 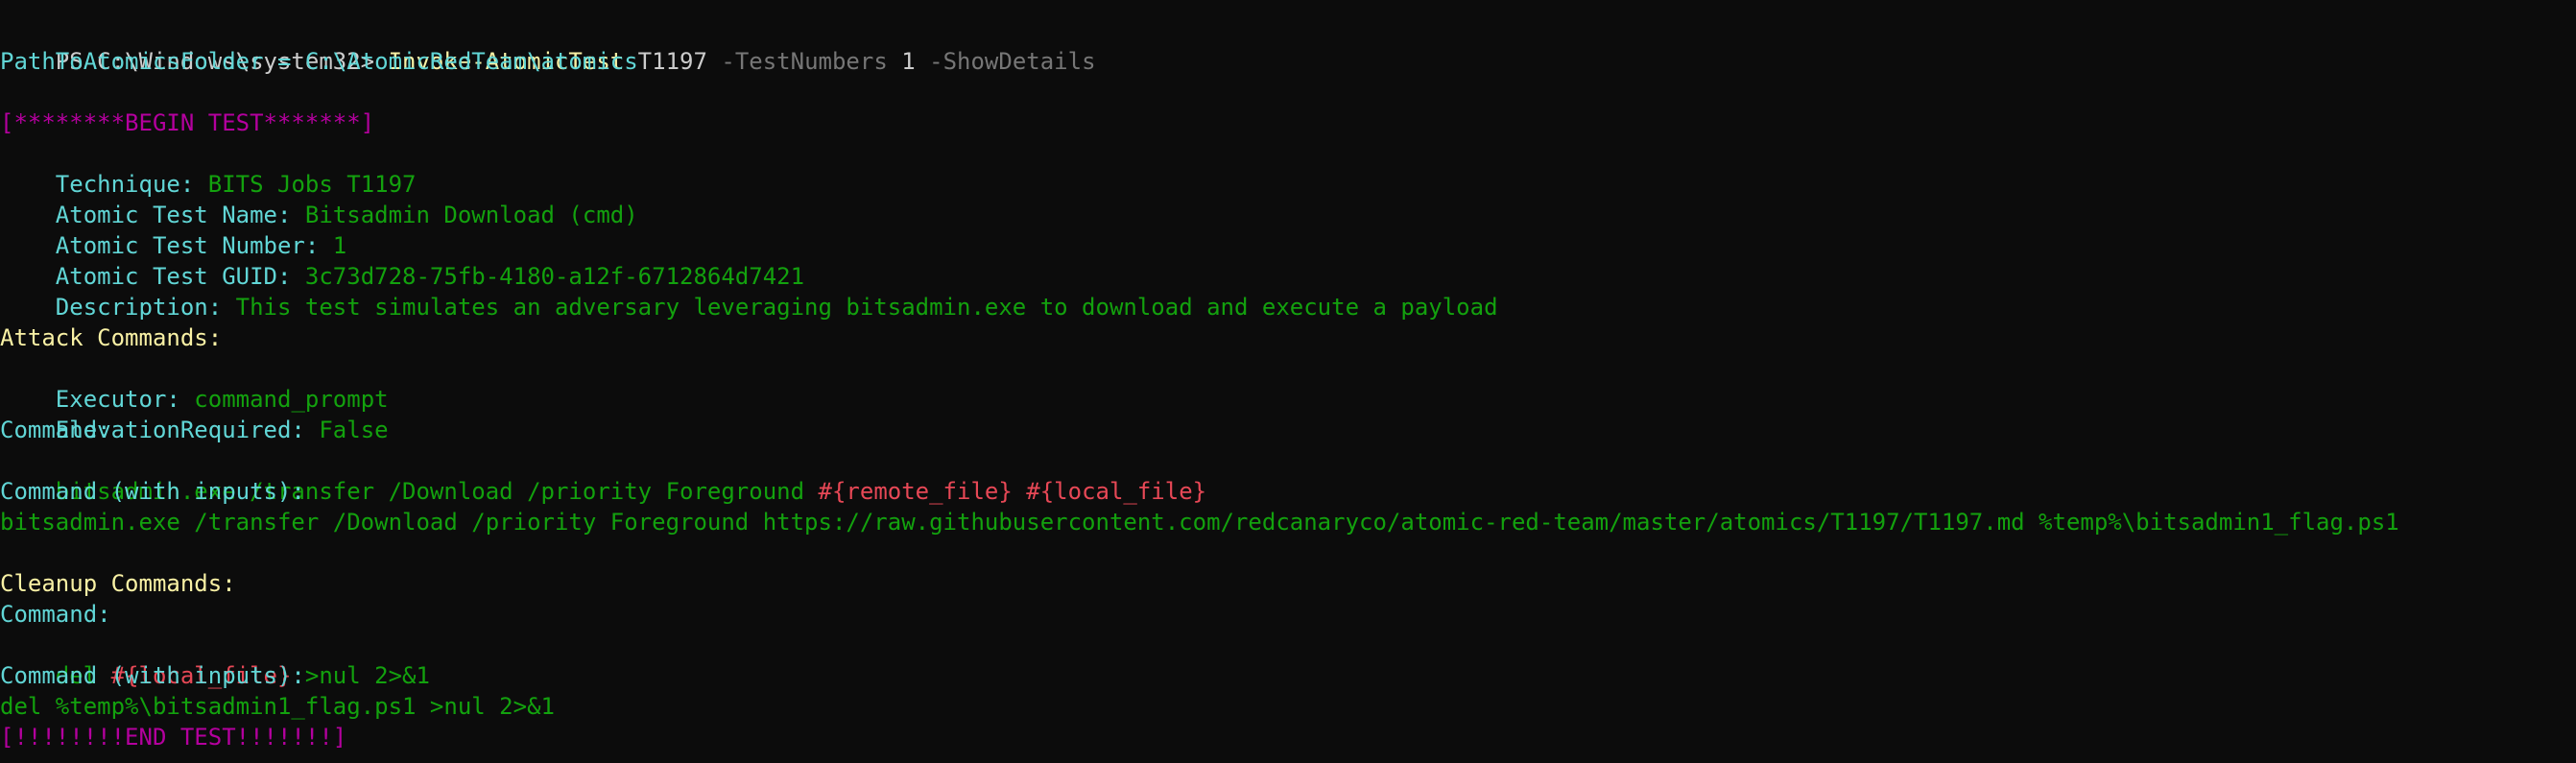 I want to click on cleanup-command-suffix: >nul 2>&1, so click(x=360, y=676).